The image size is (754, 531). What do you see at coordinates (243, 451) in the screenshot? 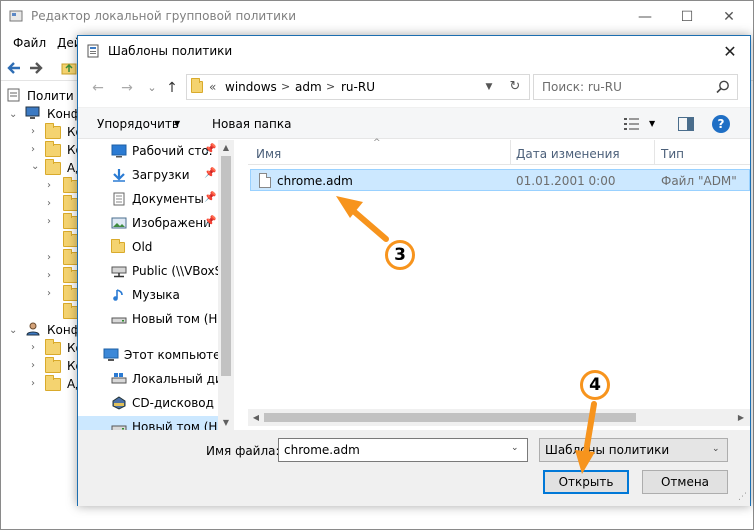
I see `filename-label: Имя файла:` at bounding box center [243, 451].